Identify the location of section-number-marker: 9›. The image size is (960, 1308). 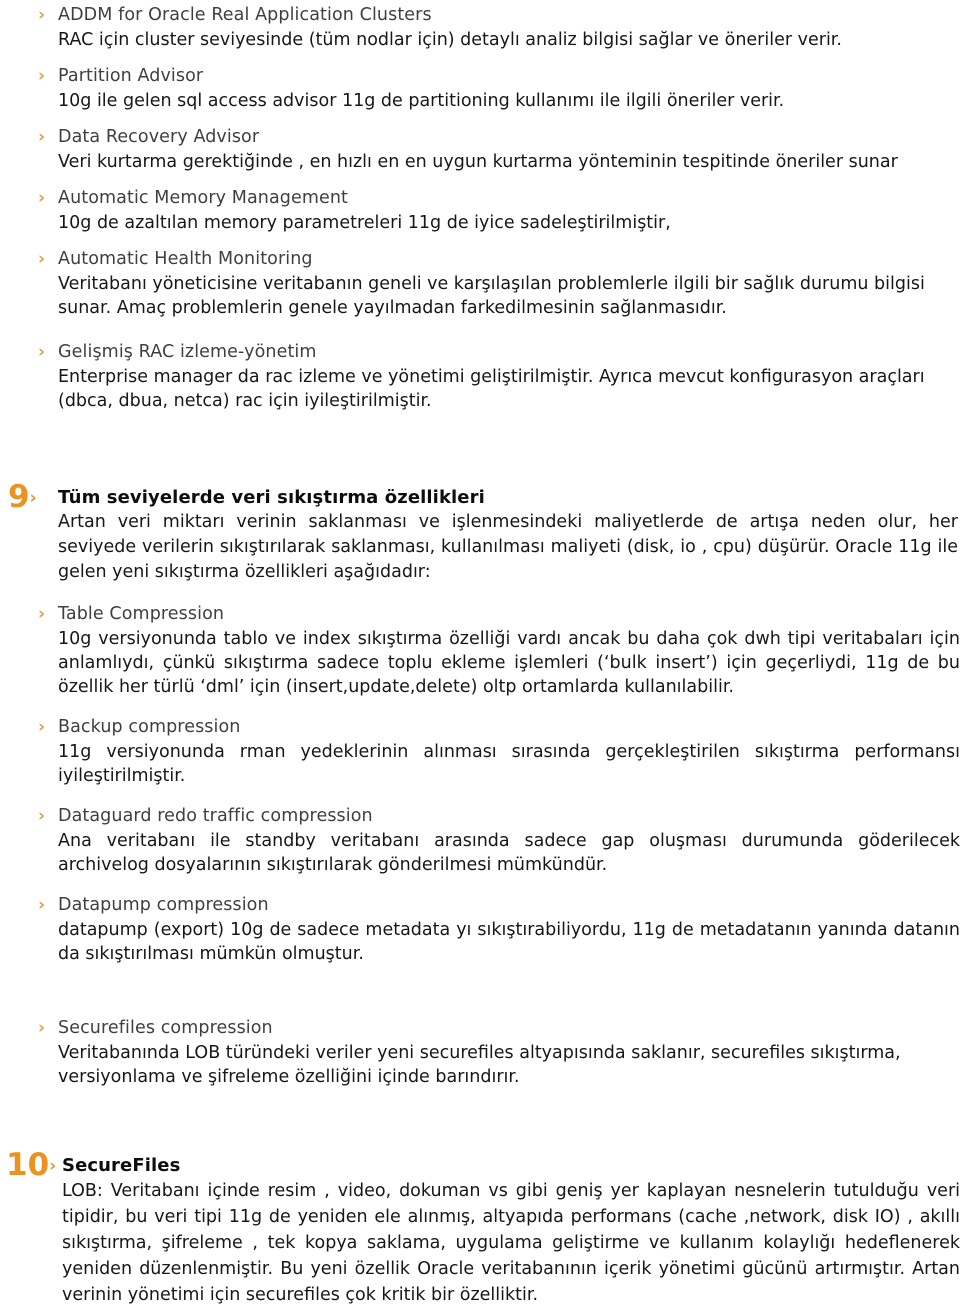
(22, 497).